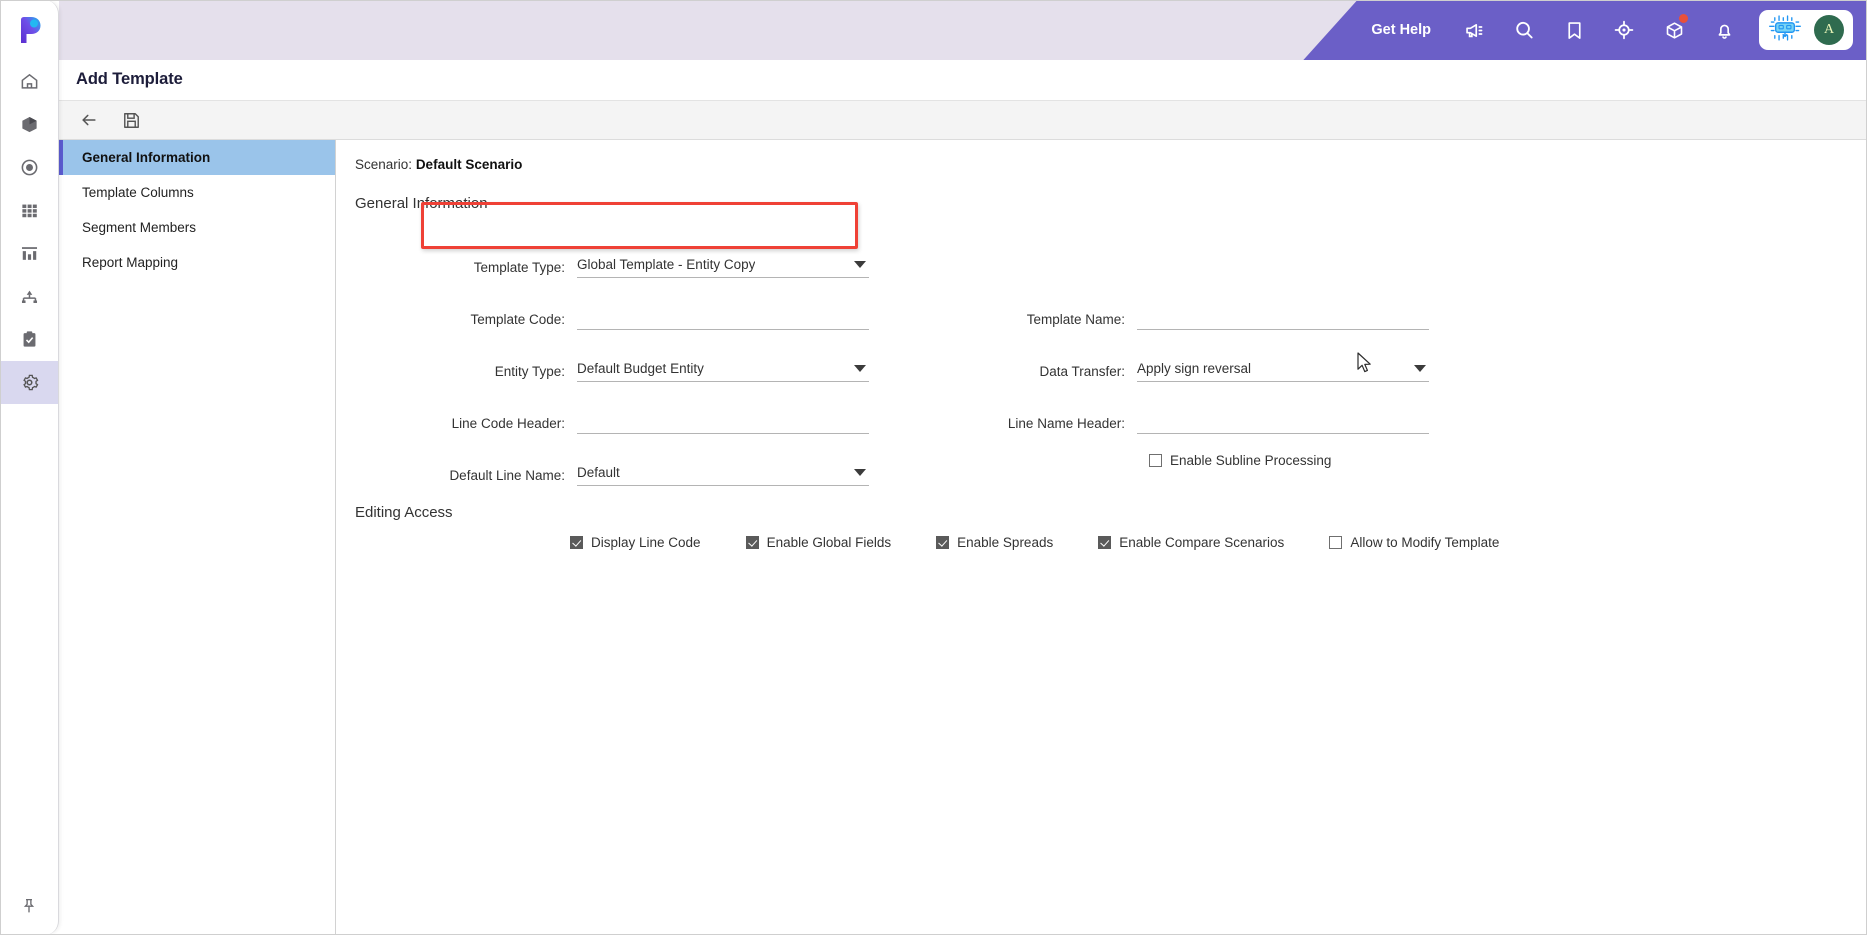 Image resolution: width=1867 pixels, height=935 pixels. Describe the element at coordinates (1082, 371) in the screenshot. I see `data-transfer-label: Data Transfer:` at that location.